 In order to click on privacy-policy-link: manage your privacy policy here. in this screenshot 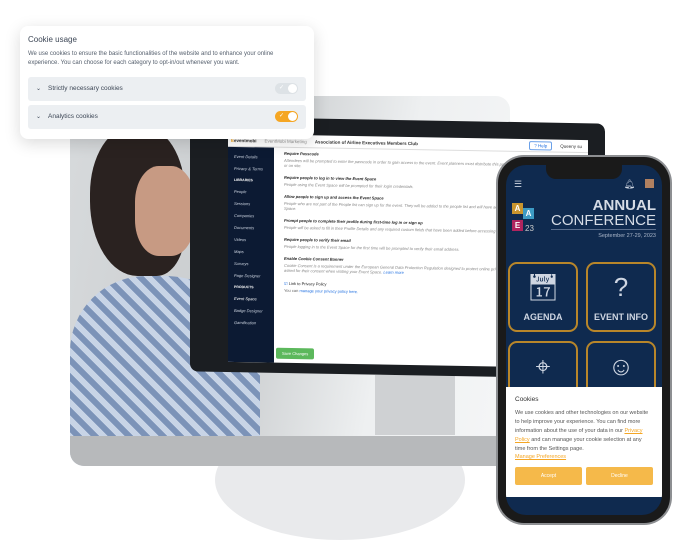, I will do `click(328, 291)`.